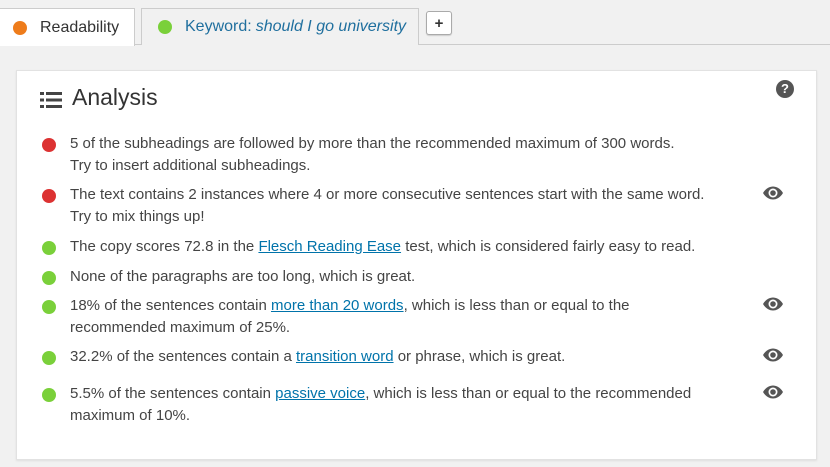  I want to click on result-text-pre: 32.2% of the sentences contain a, so click(183, 356).